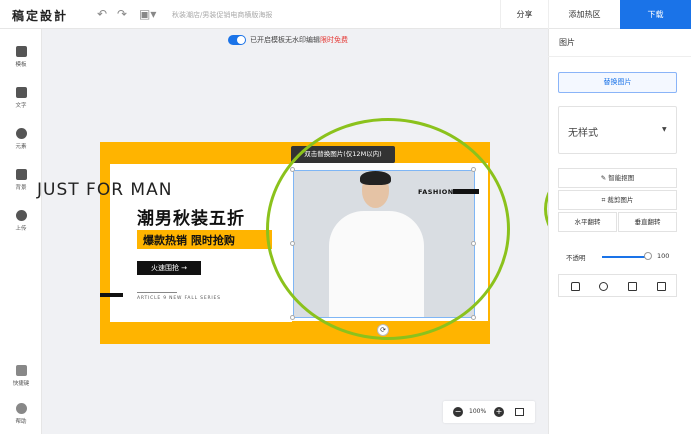  I want to click on sidebar-item-template: 模板, so click(21, 57).